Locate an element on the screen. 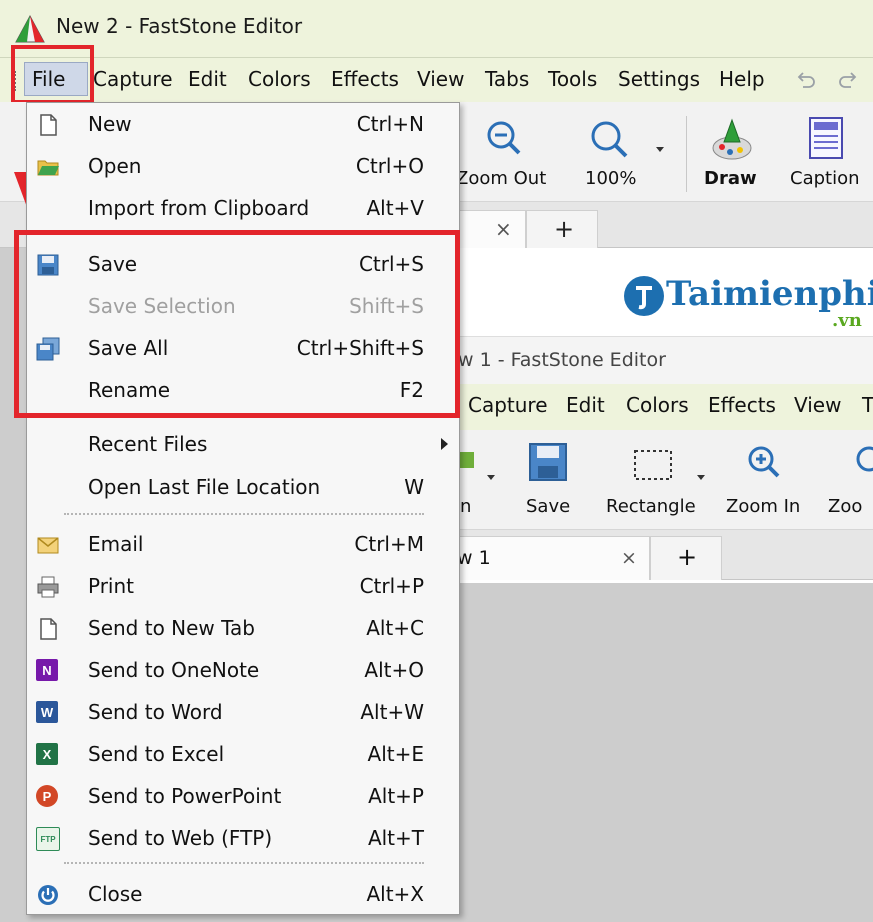 This screenshot has width=873, height=922. menu-item-new: New Ctrl+N is located at coordinates (243, 125).